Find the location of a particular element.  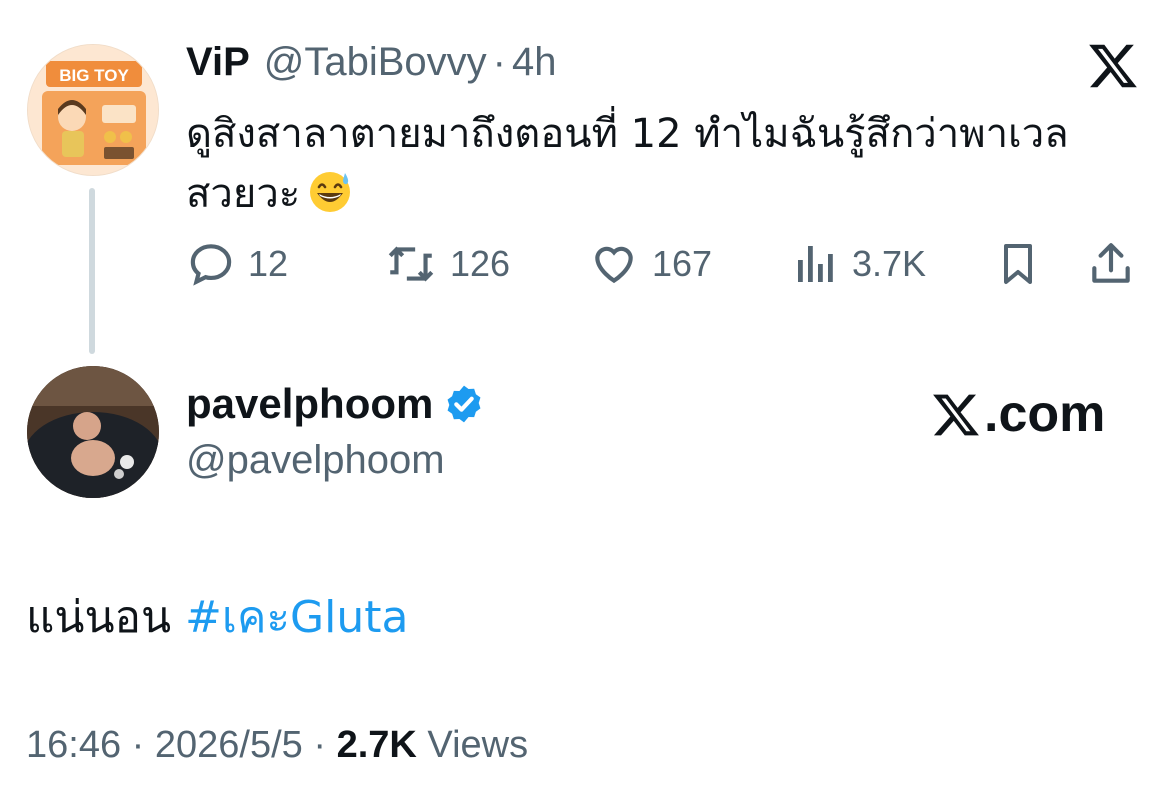

repost-button: 126 is located at coordinates (447, 264).